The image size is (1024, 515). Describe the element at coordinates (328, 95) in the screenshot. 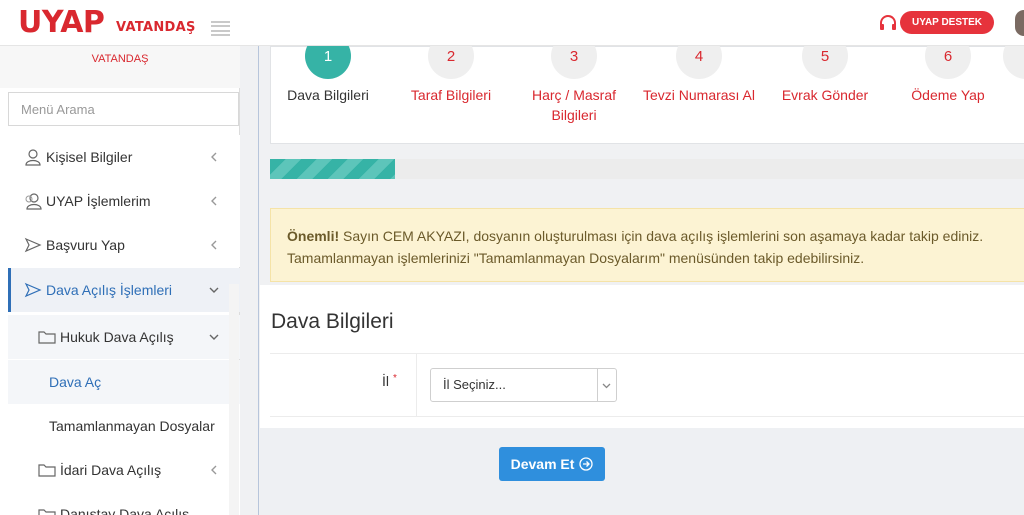

I see `step-label: Dava Bilgileri` at that location.